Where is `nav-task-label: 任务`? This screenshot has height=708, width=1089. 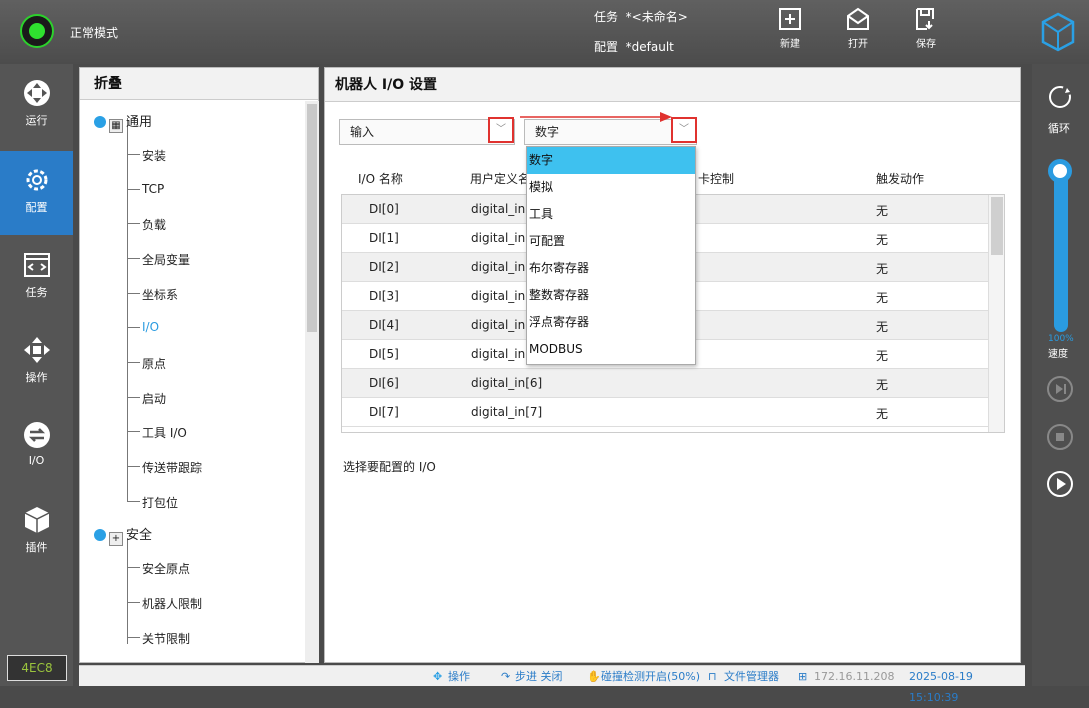 nav-task-label: 任务 is located at coordinates (36, 292).